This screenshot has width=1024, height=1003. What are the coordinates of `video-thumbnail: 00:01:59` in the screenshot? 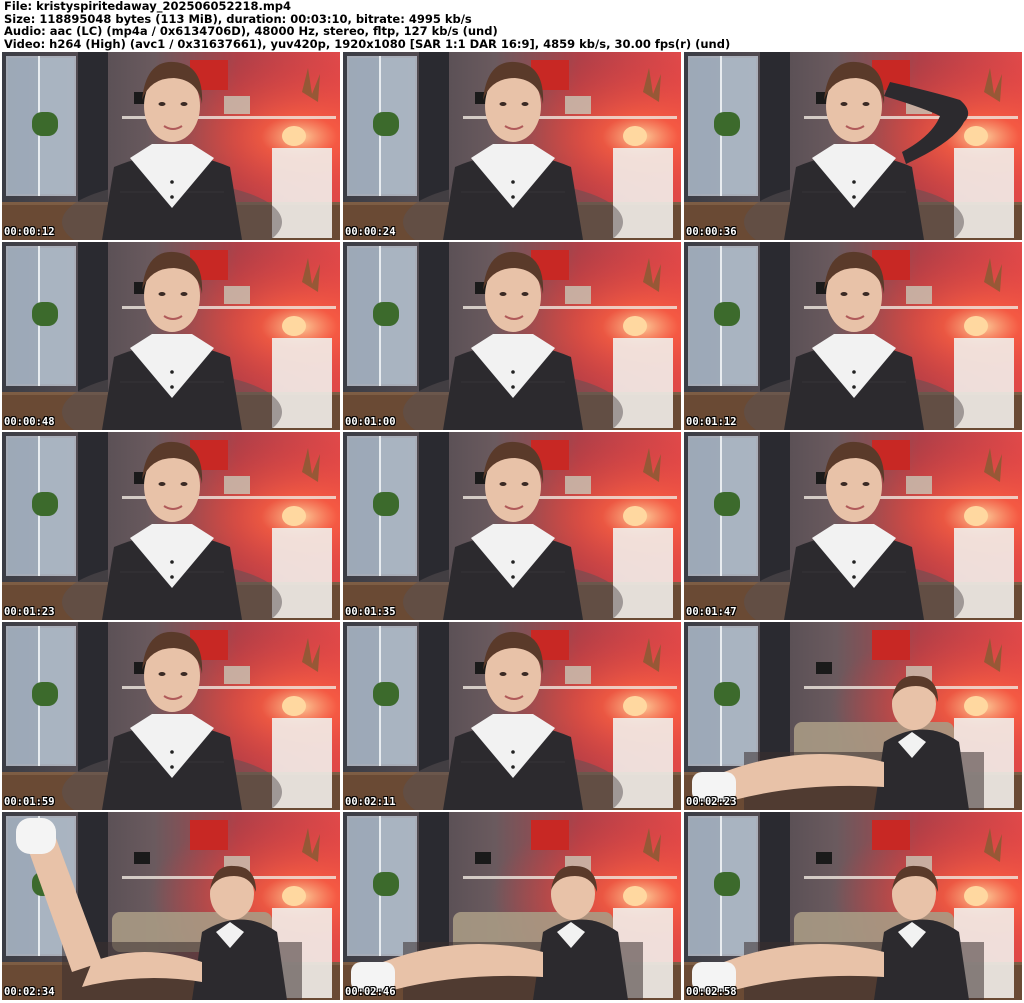 It's located at (171, 716).